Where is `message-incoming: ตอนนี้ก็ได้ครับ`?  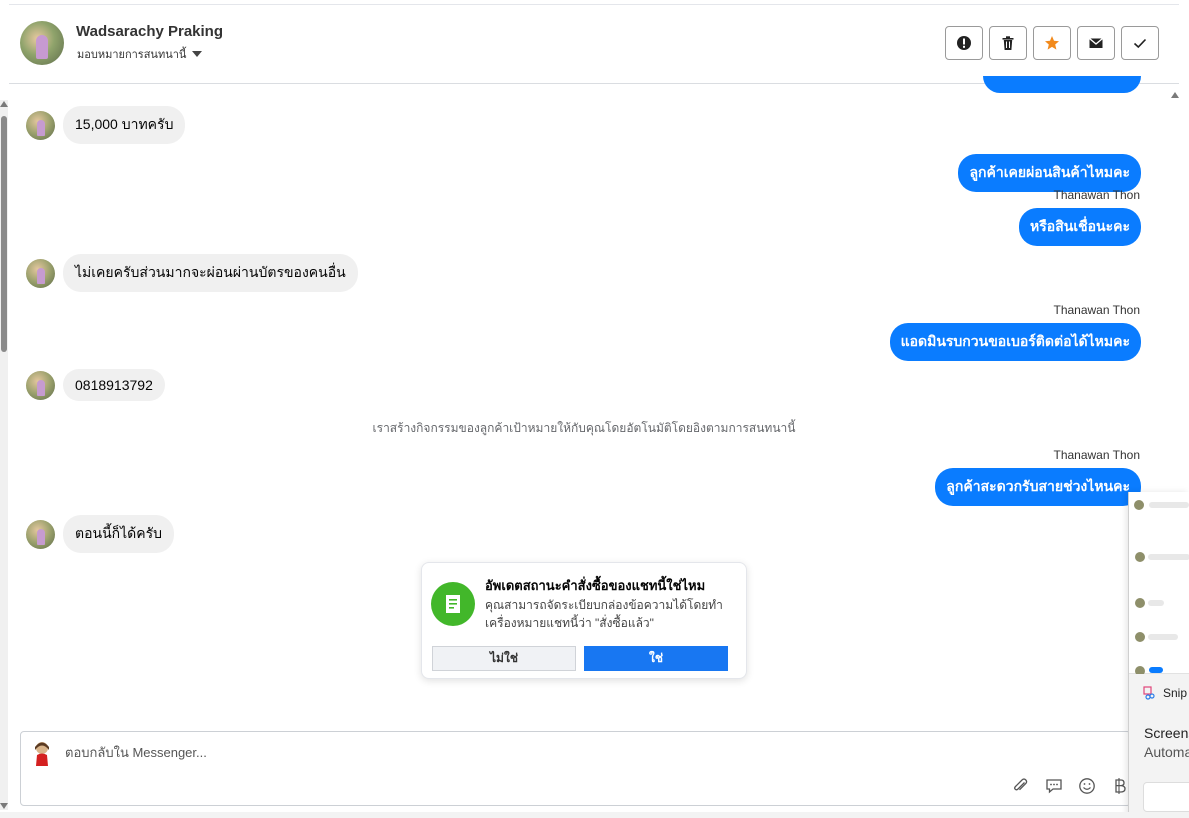 message-incoming: ตอนนี้ก็ได้ครับ is located at coordinates (100, 534).